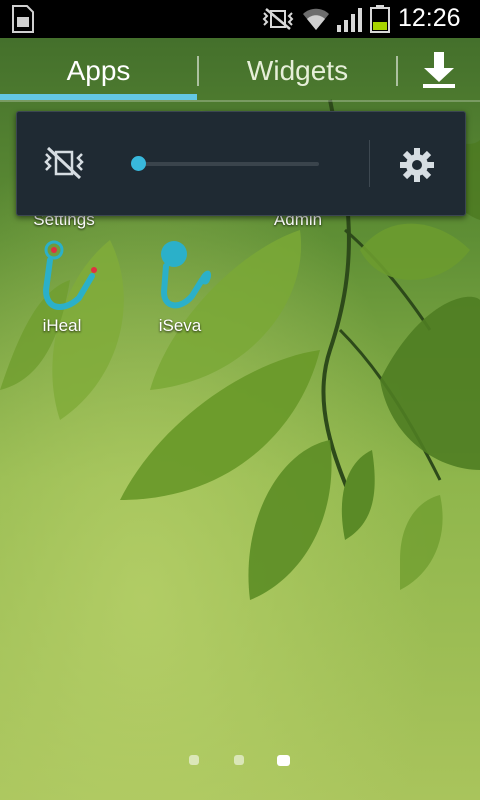 This screenshot has height=800, width=480. I want to click on app-label: iHeal, so click(62, 325).